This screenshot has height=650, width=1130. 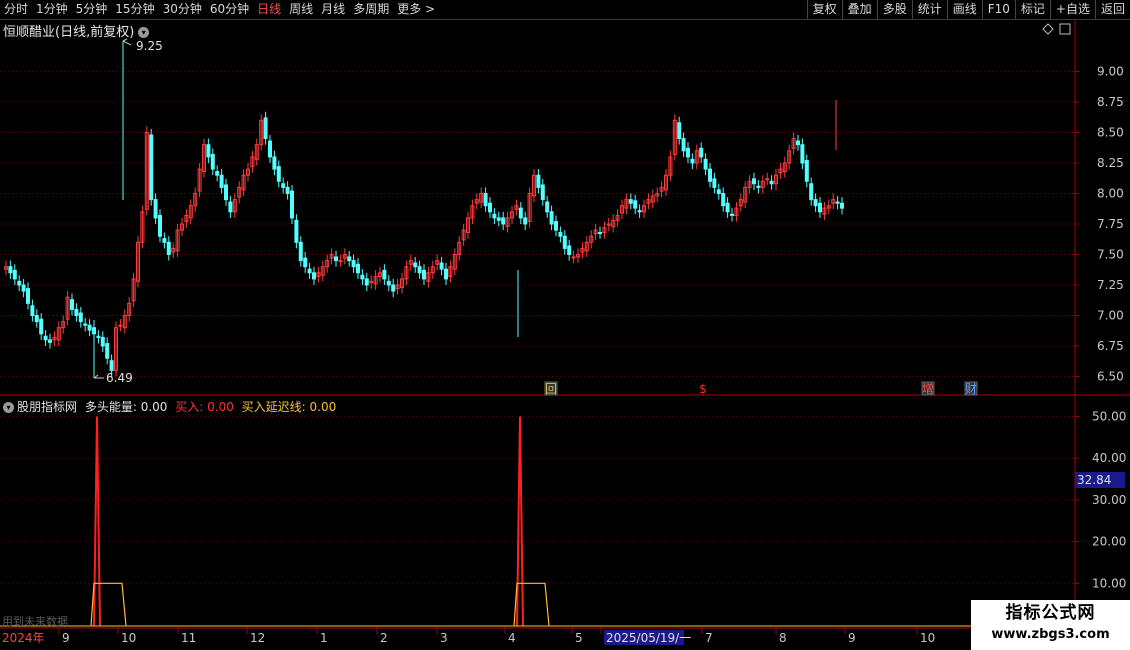 I want to click on date-axis-label: 12, so click(x=257, y=638).